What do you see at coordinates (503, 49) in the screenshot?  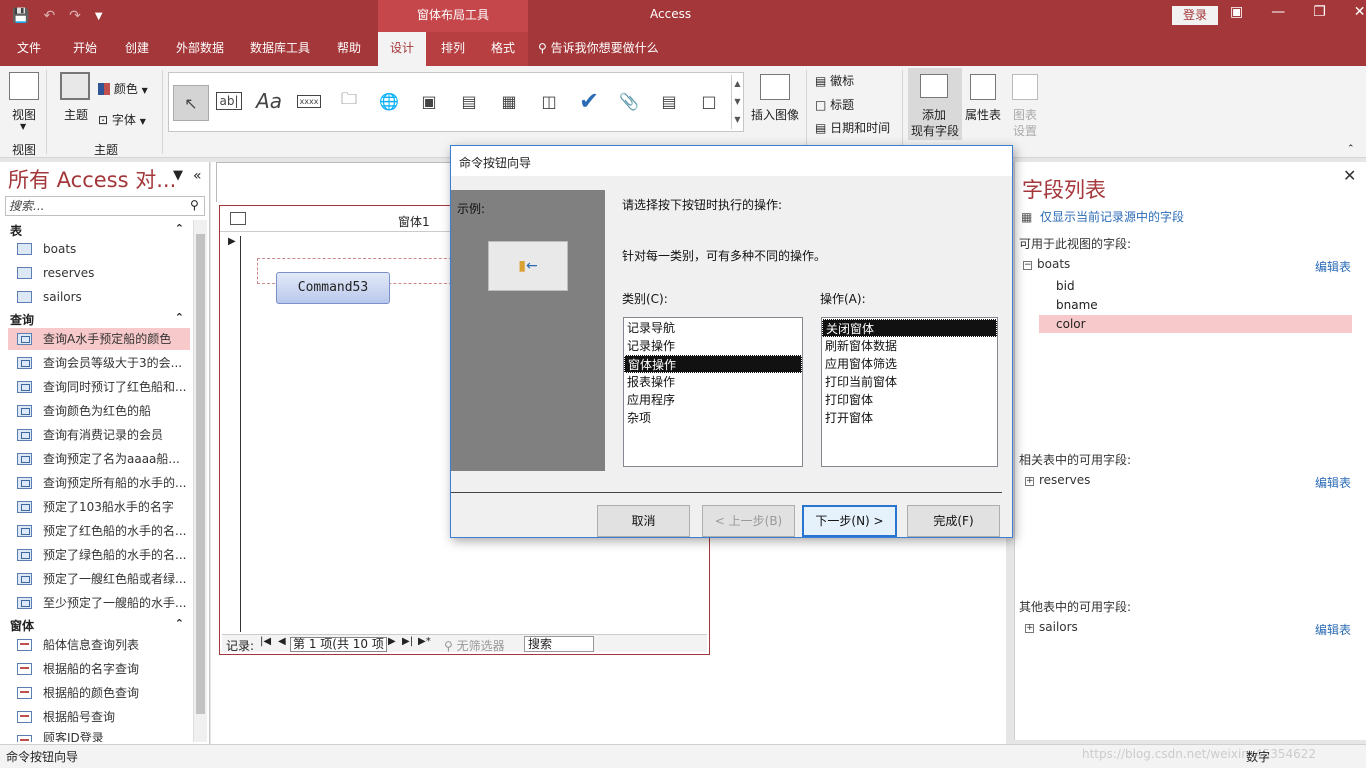 I see `tab-format: 格式` at bounding box center [503, 49].